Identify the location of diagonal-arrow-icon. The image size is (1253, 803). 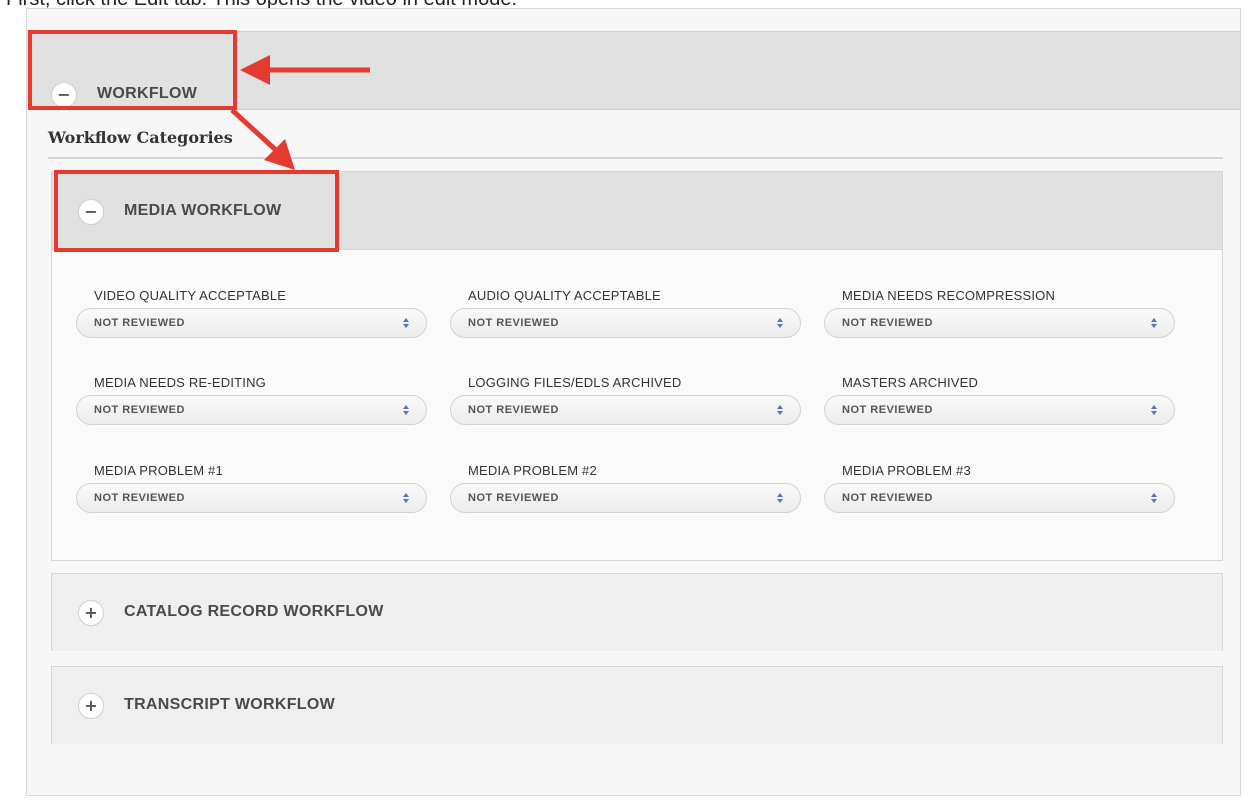
(262, 139).